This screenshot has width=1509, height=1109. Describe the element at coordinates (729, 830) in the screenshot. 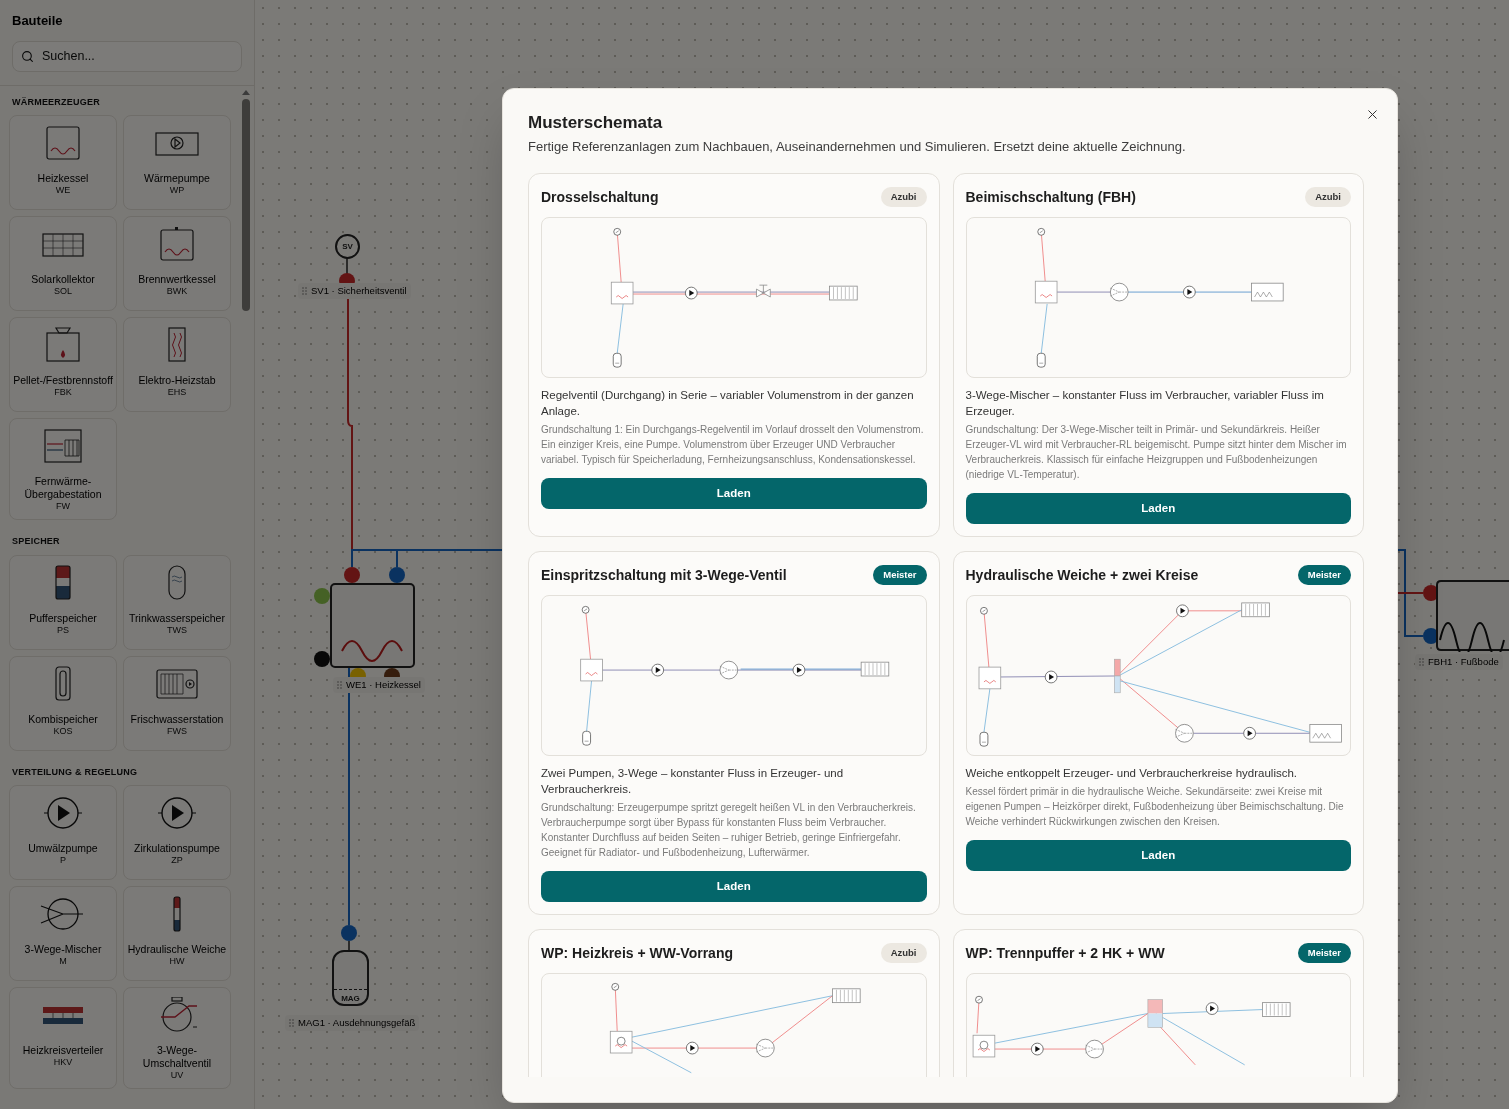

I see `card-description: Grundschaltung: Erzeugerpumpe spritzt geregelt heißen VL in den Verbraucherkreis. Verbraucherpumpe sorgt über Bypass für konstanten Fluss beim Verbraucher. Konstanter Durchfluss auf beiden Seiten – ruhiger Betrieb, geringe Einfriergefahr. Geeignet für Radiator- und Fußbodenheizung, Lufterwärmer.` at that location.